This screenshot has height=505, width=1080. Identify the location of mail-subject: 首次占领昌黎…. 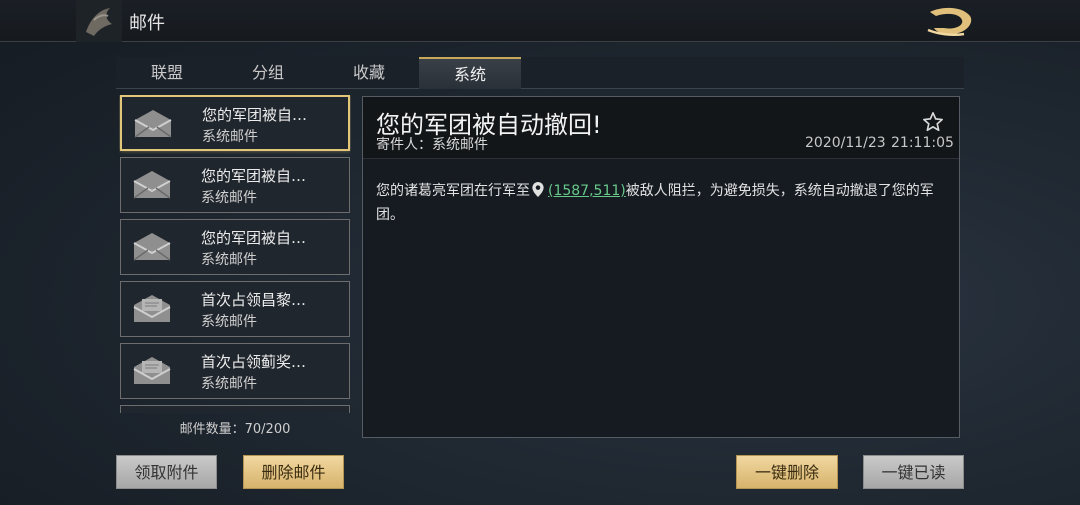
(254, 300).